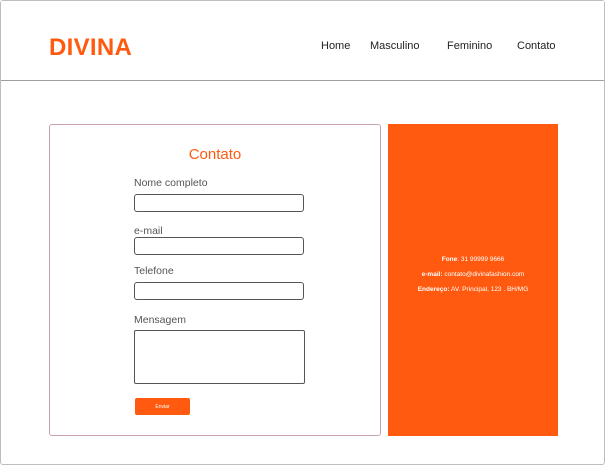 Image resolution: width=605 pixels, height=465 pixels. I want to click on nav-link-feminino: Feminino, so click(469, 46).